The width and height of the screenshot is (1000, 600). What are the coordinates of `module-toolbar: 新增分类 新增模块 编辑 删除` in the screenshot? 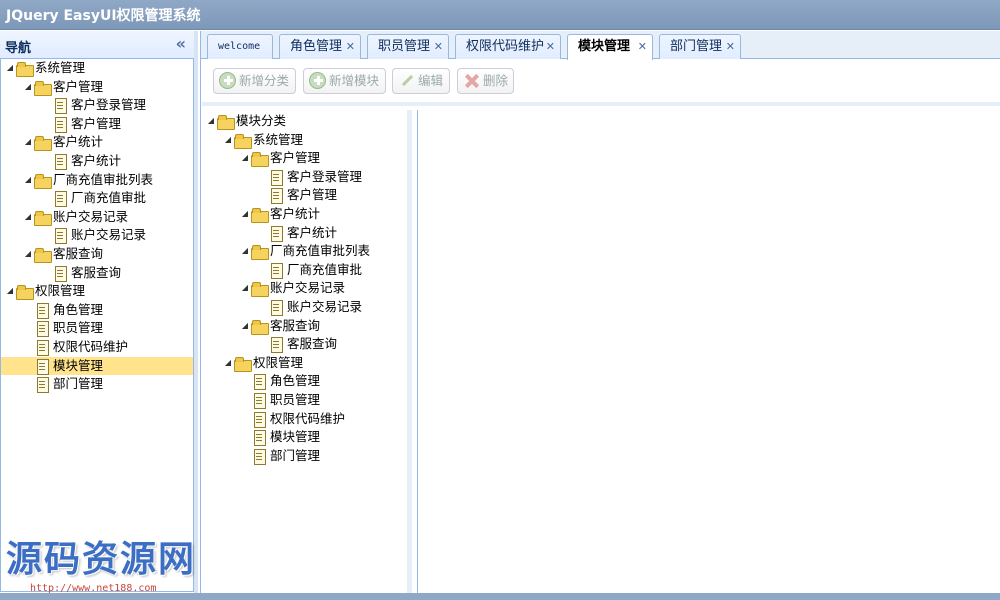 It's located at (601, 83).